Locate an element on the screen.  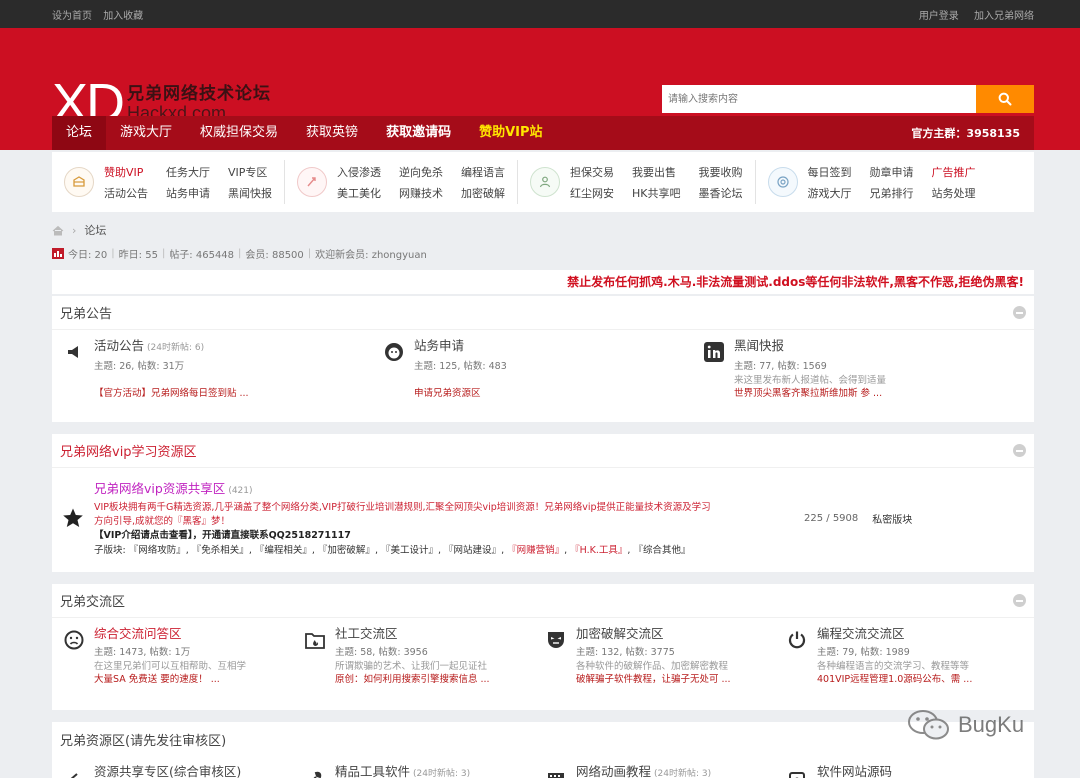
forum-count: (421) is located at coordinates (240, 491).